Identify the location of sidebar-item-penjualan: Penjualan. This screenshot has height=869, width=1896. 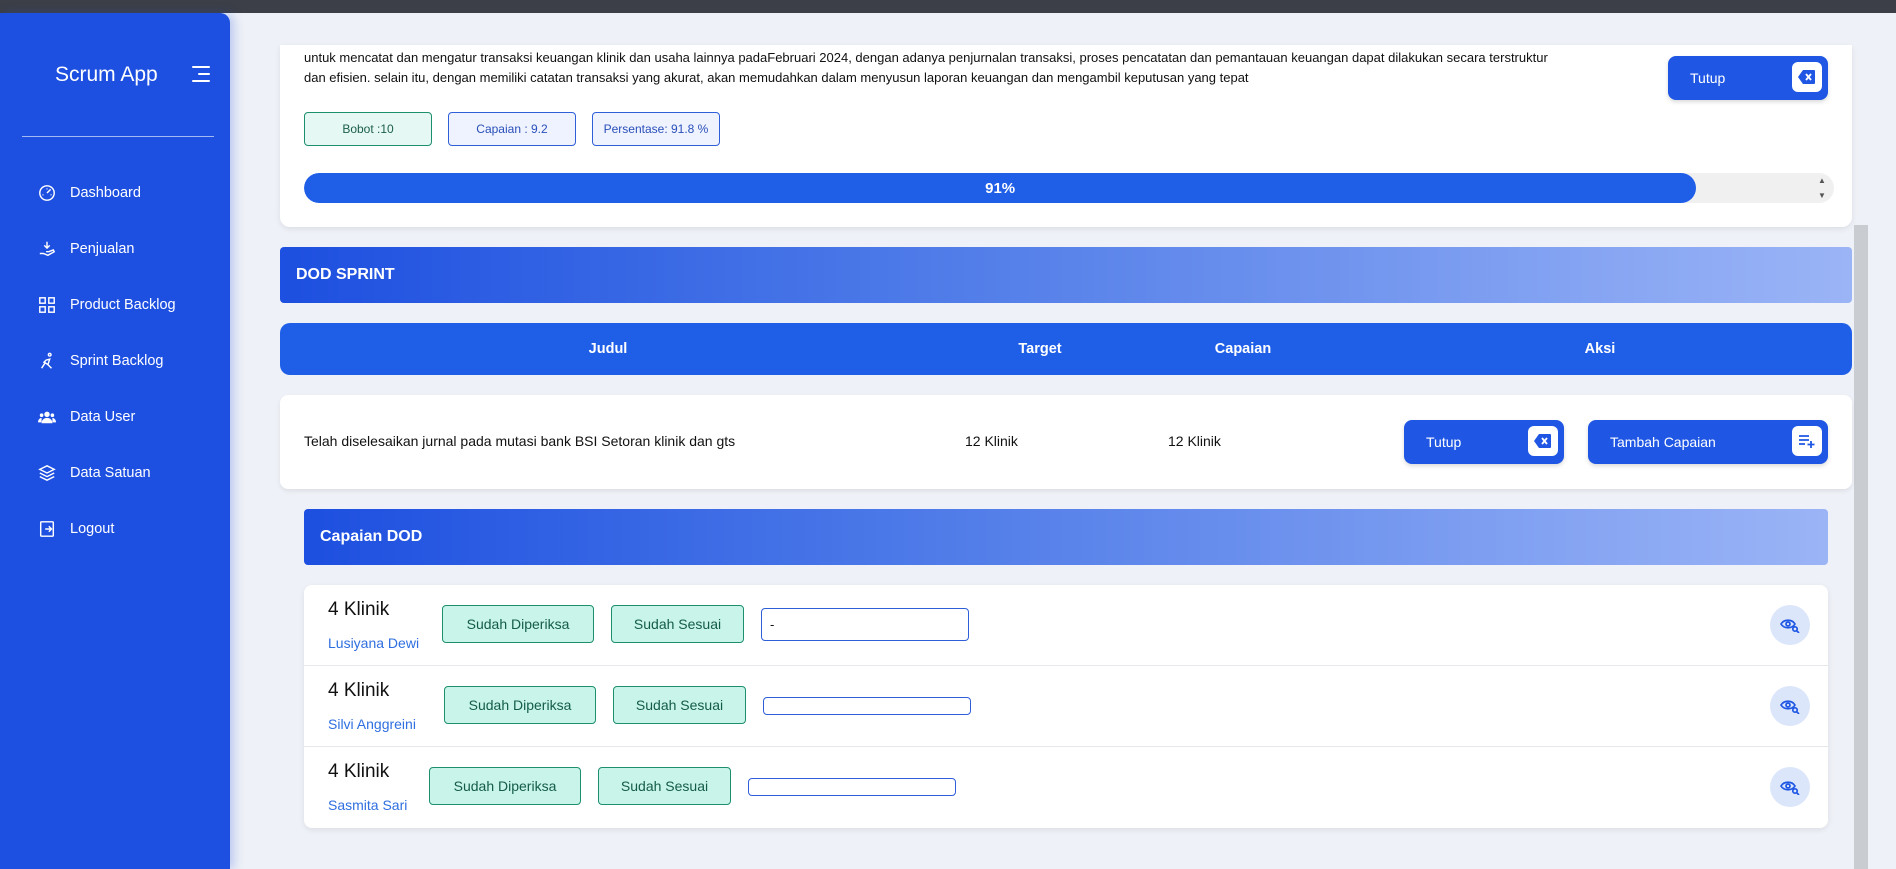
(115, 249).